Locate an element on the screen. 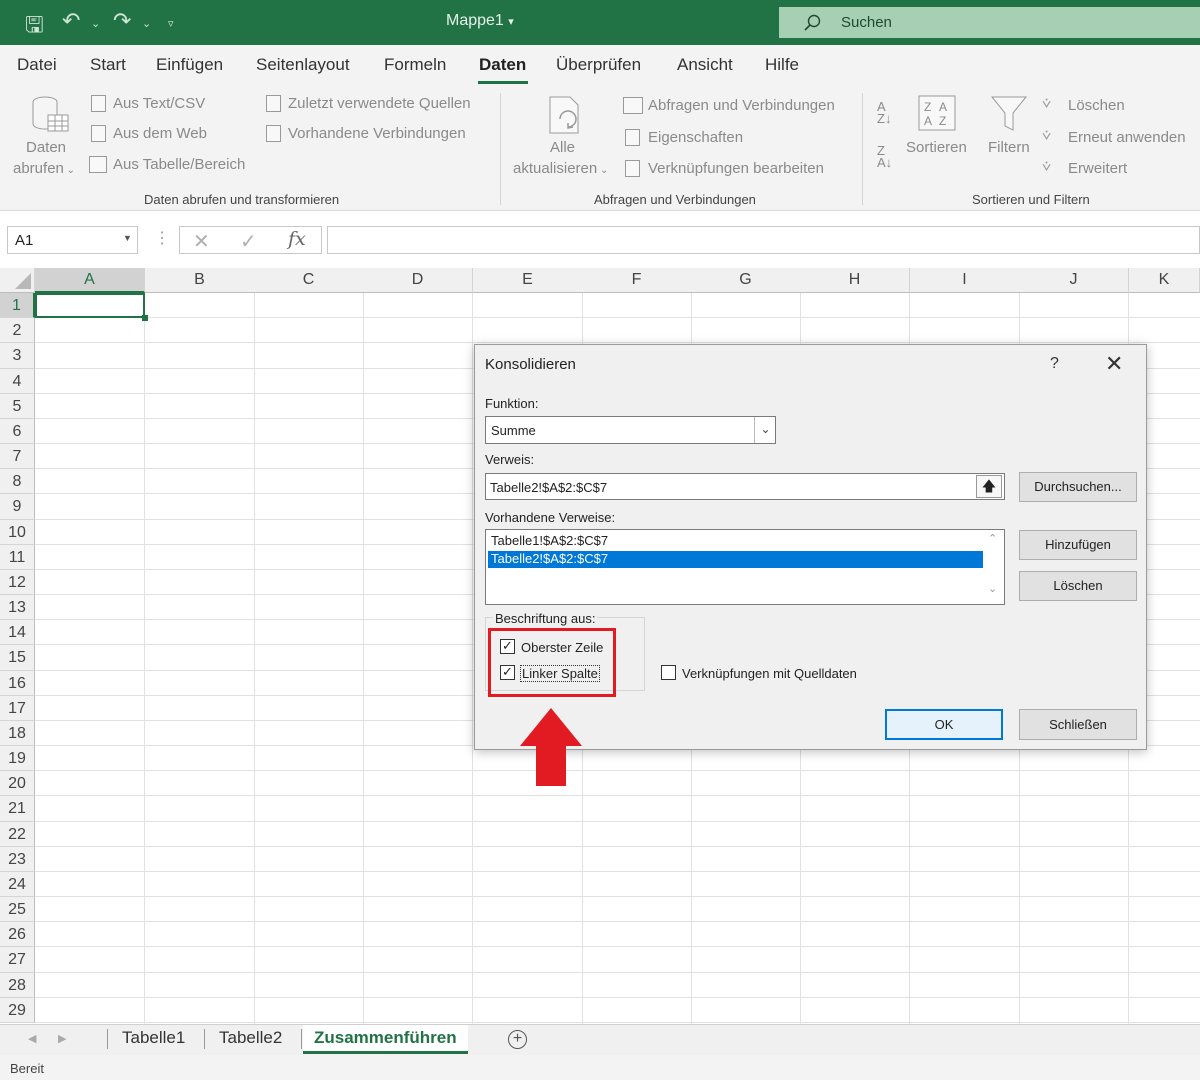  row-header: 26 is located at coordinates (17, 934).